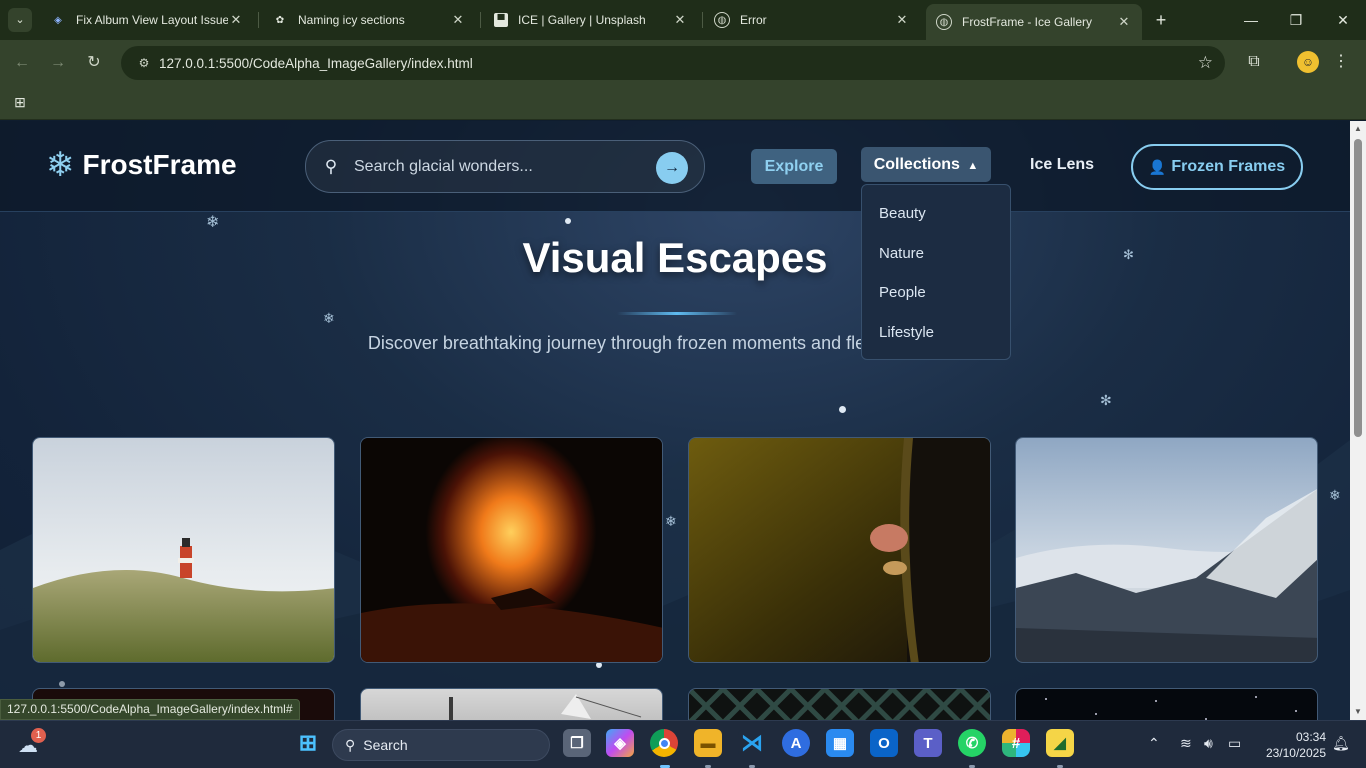 This screenshot has height=768, width=1366. I want to click on taskbar-search-label: Search, so click(385, 745).